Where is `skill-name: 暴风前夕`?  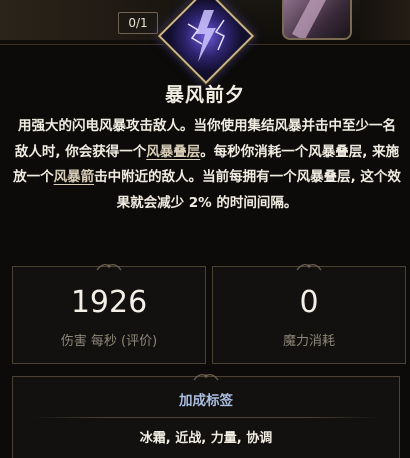 skill-name: 暴风前夕 is located at coordinates (204, 95).